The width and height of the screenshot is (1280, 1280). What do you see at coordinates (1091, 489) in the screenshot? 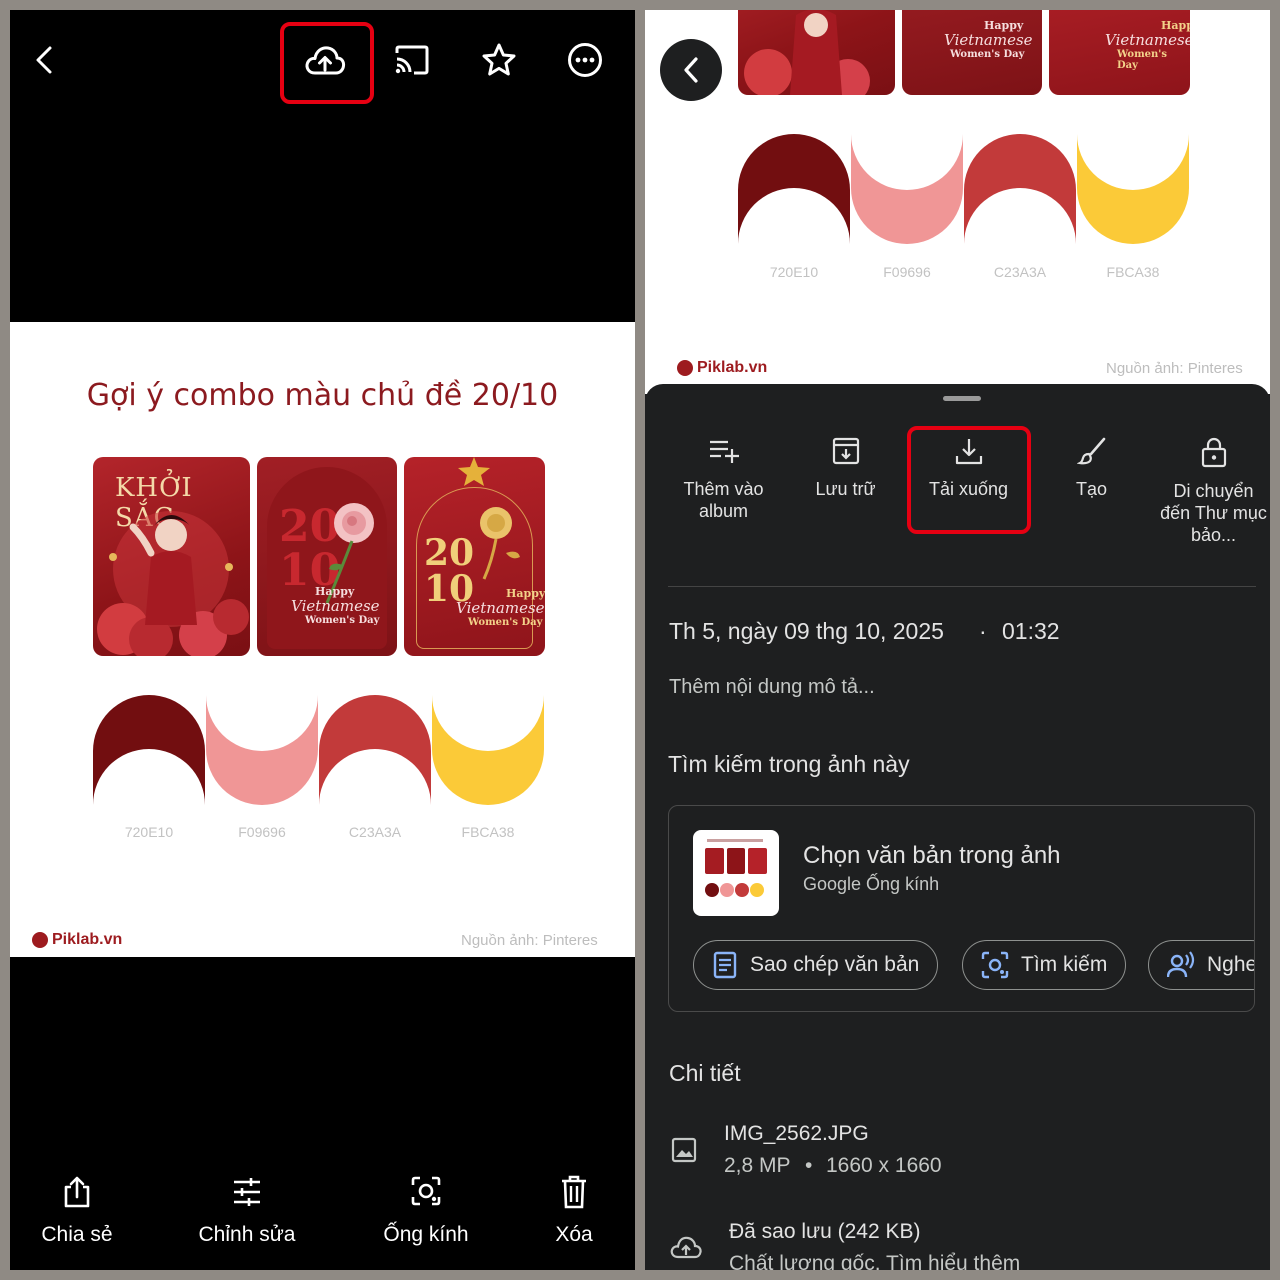
I see `create-label: Tạo` at bounding box center [1091, 489].